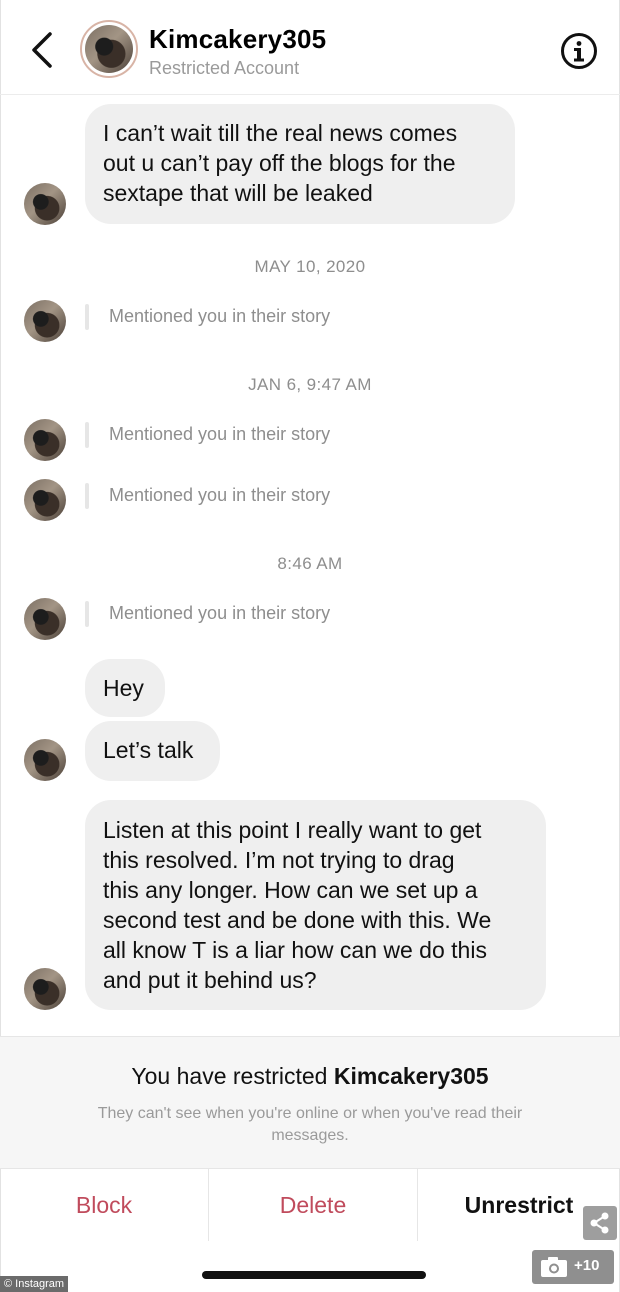 This screenshot has height=1292, width=620. What do you see at coordinates (104, 1205) in the screenshot?
I see `block-button: Block` at bounding box center [104, 1205].